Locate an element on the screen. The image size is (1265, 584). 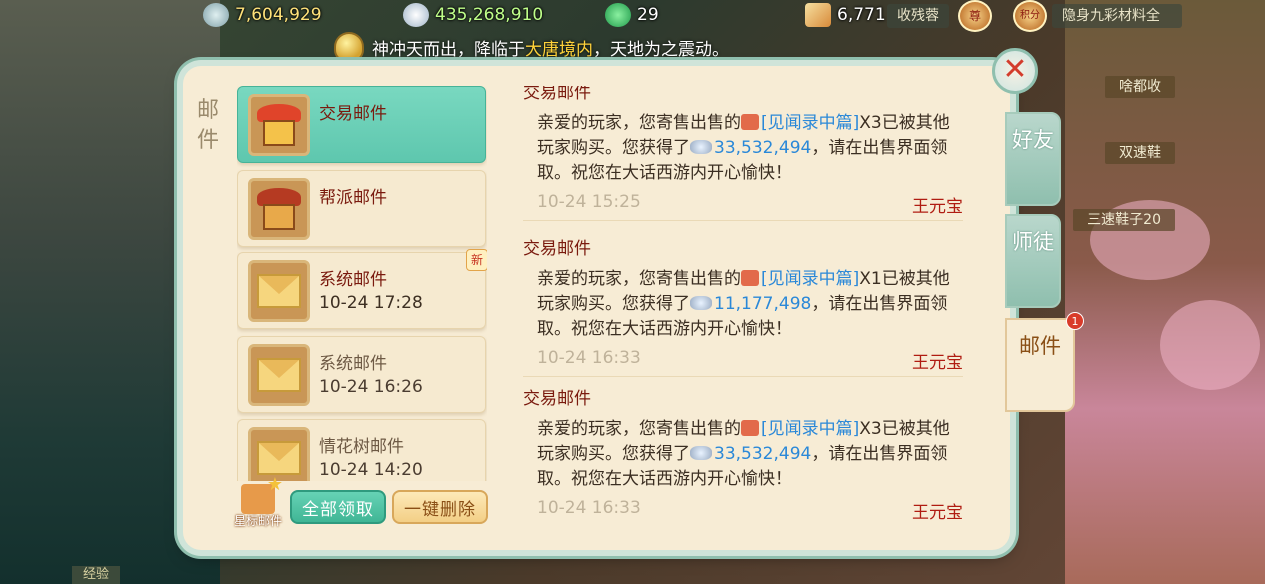
bell-icon is located at coordinates (349, 47).